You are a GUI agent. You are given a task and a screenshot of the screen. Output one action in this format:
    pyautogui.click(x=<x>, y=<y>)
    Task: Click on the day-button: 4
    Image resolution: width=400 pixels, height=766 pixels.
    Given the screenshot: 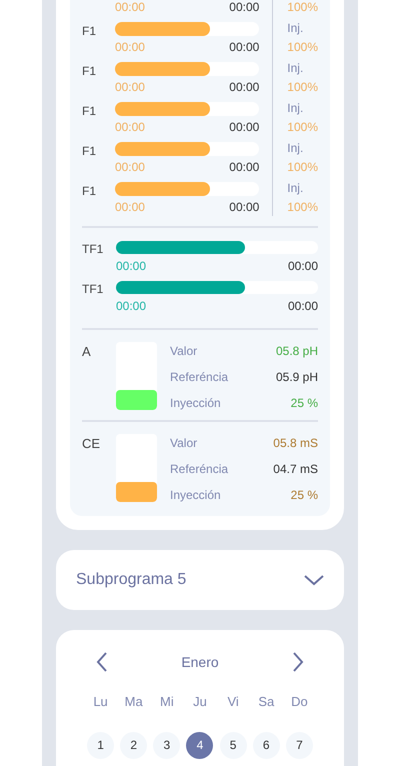 What is the action you would take?
    pyautogui.click(x=200, y=745)
    